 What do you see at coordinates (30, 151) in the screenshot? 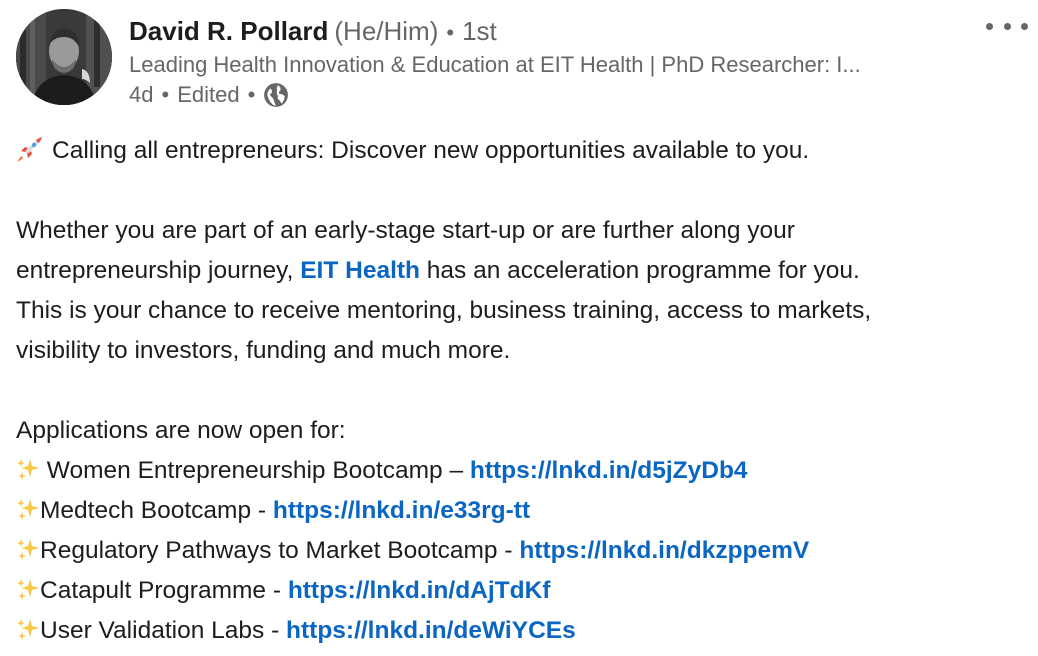
I see `rocket-icon` at bounding box center [30, 151].